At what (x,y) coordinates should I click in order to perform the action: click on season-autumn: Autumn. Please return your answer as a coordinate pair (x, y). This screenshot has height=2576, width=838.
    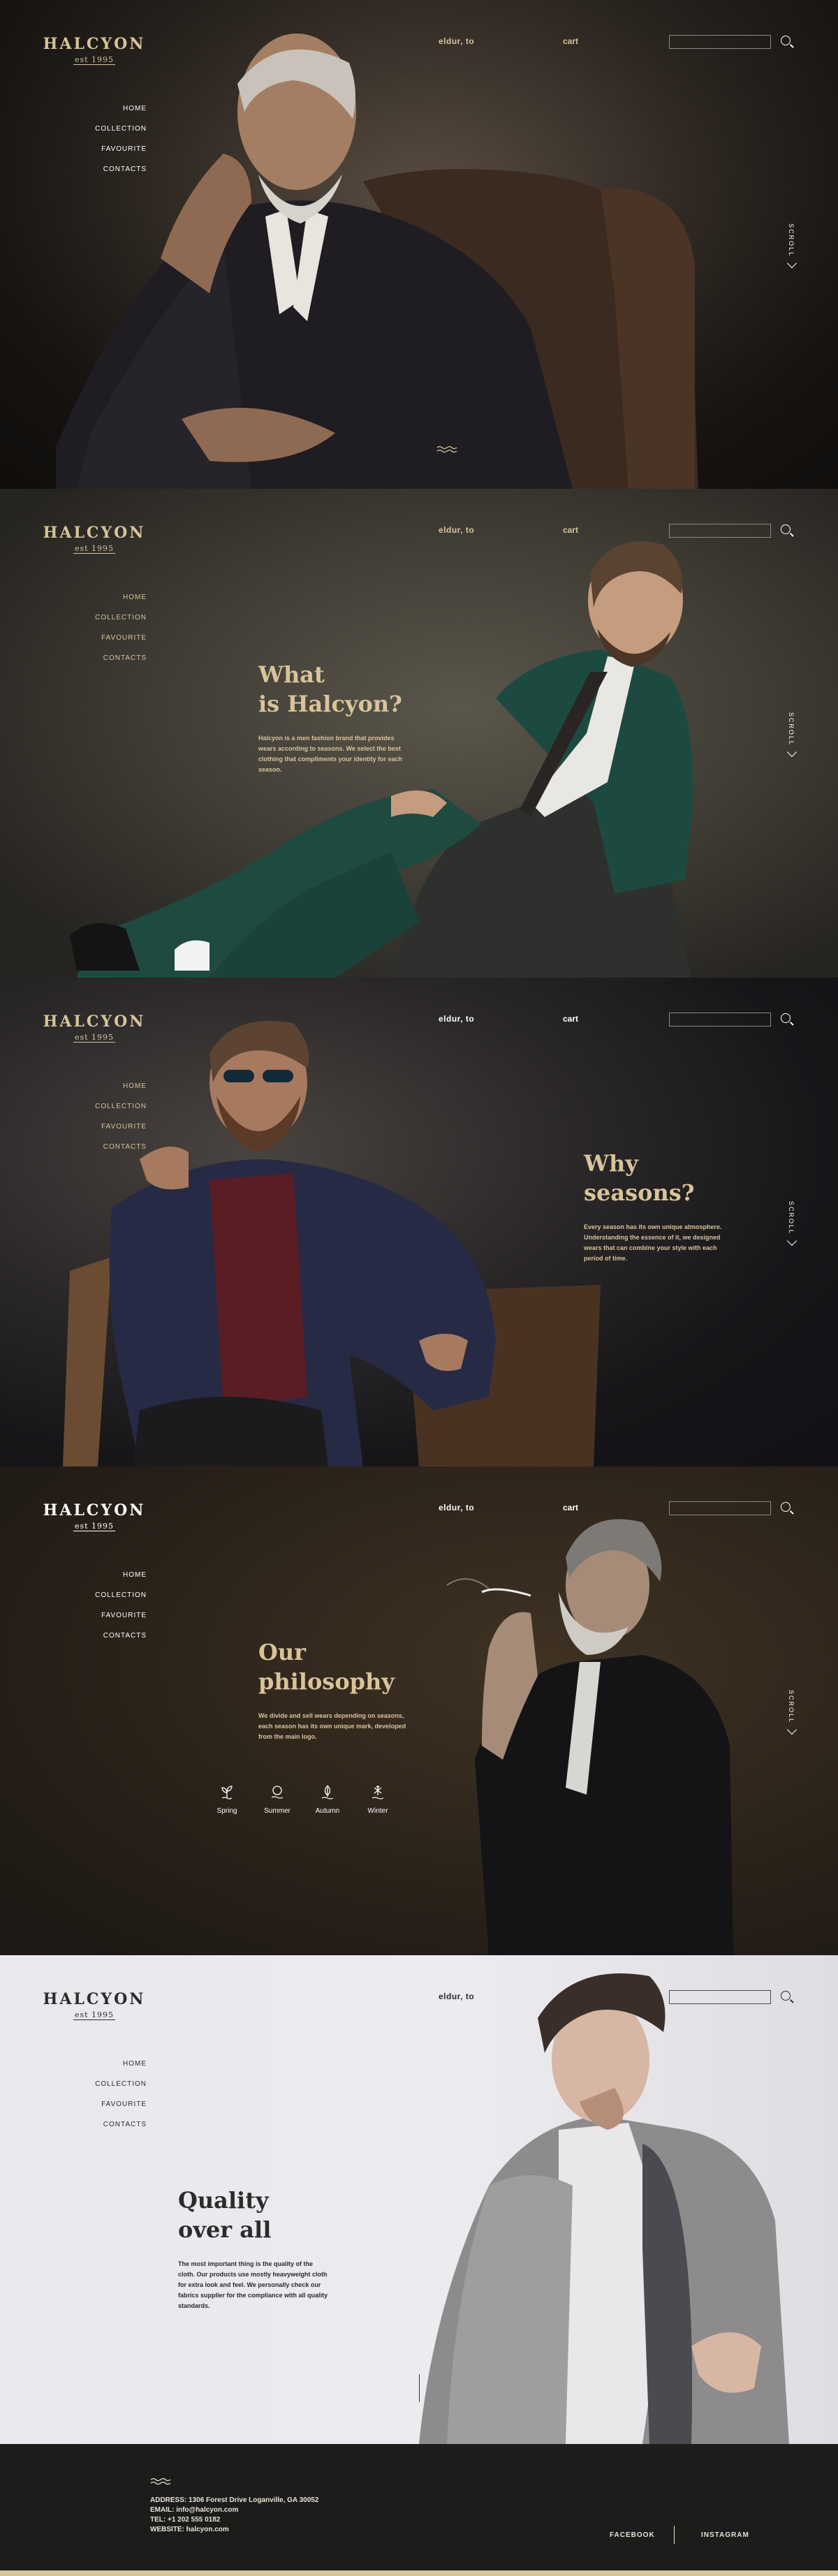
    Looking at the image, I should click on (327, 1799).